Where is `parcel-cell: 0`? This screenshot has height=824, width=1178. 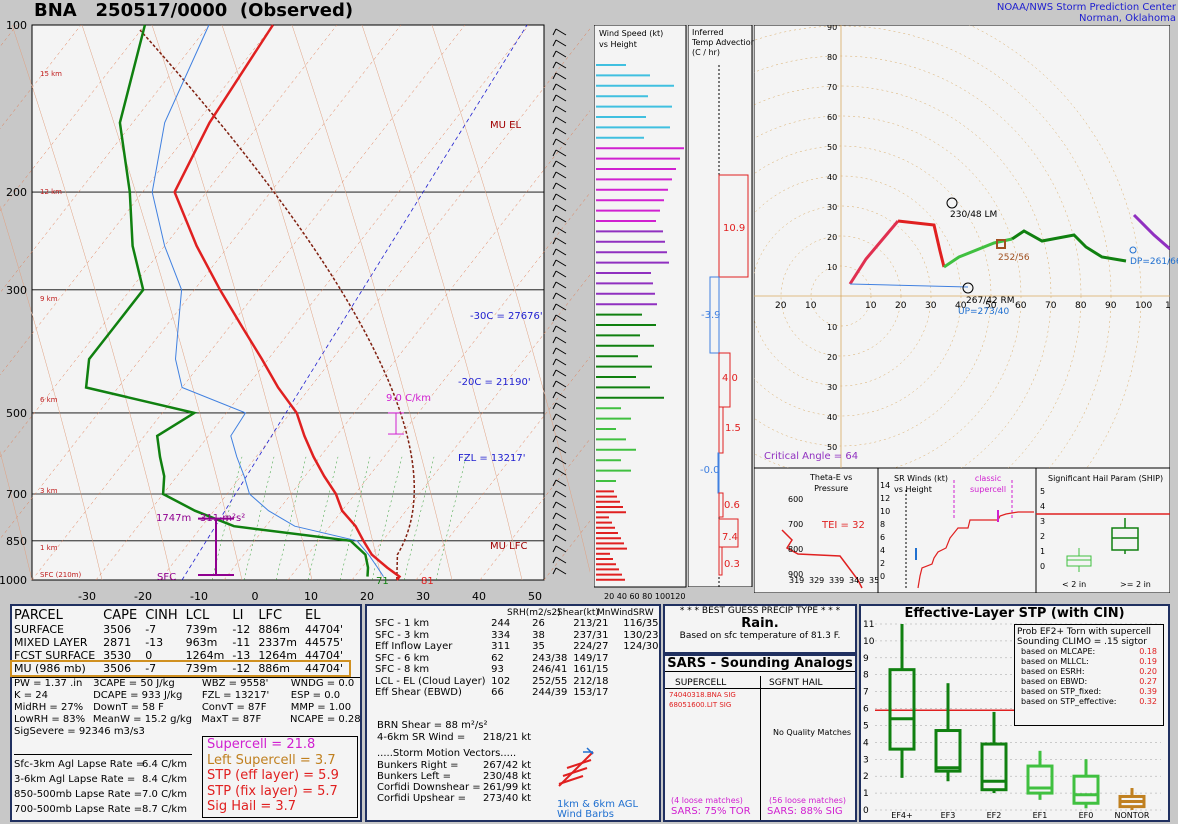
parcel-cell: 0 is located at coordinates (149, 655).